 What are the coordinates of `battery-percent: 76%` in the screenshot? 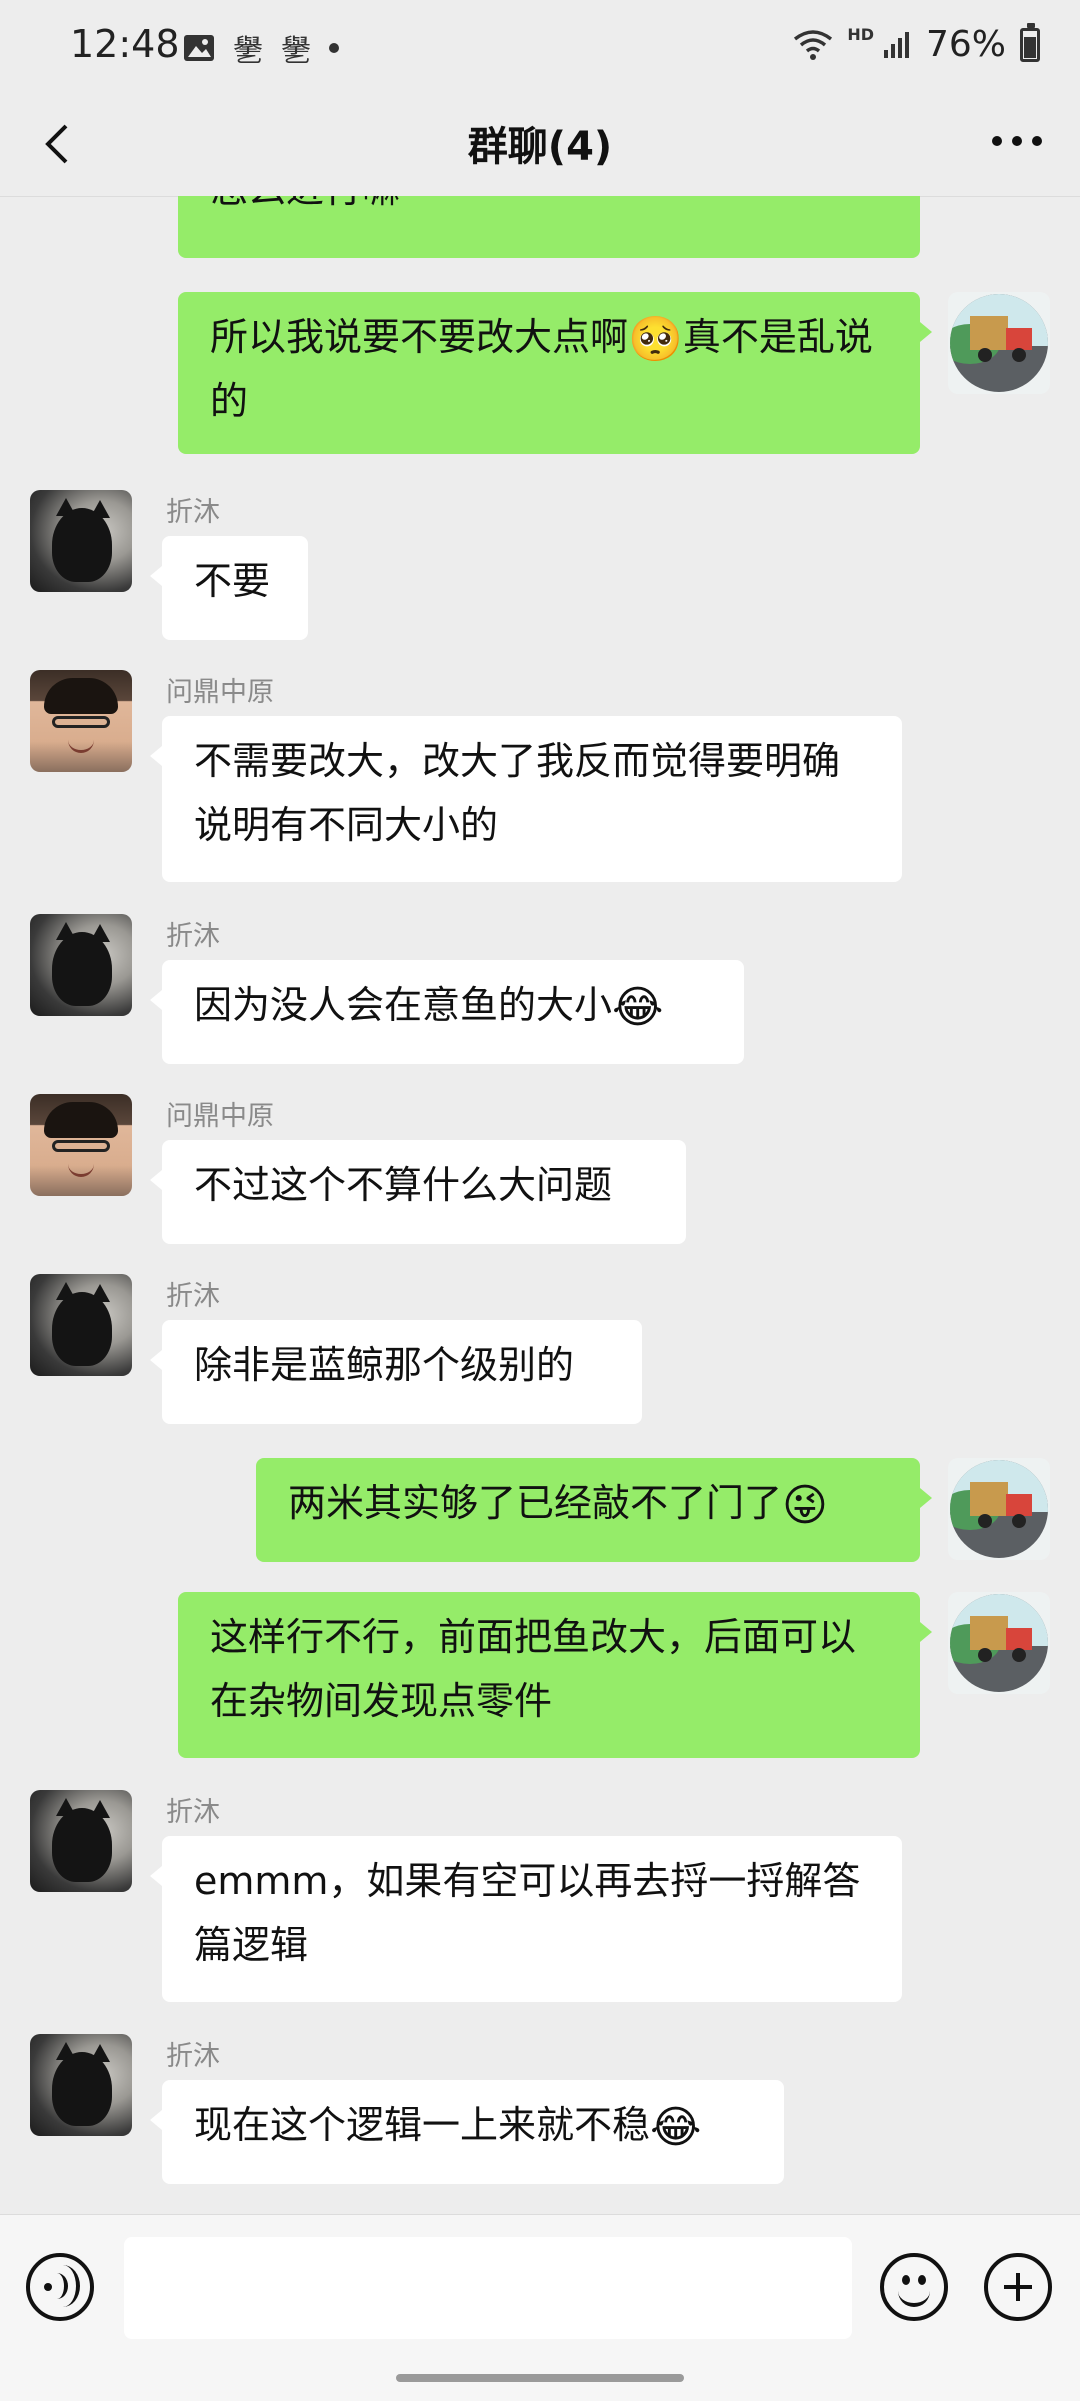 It's located at (965, 44).